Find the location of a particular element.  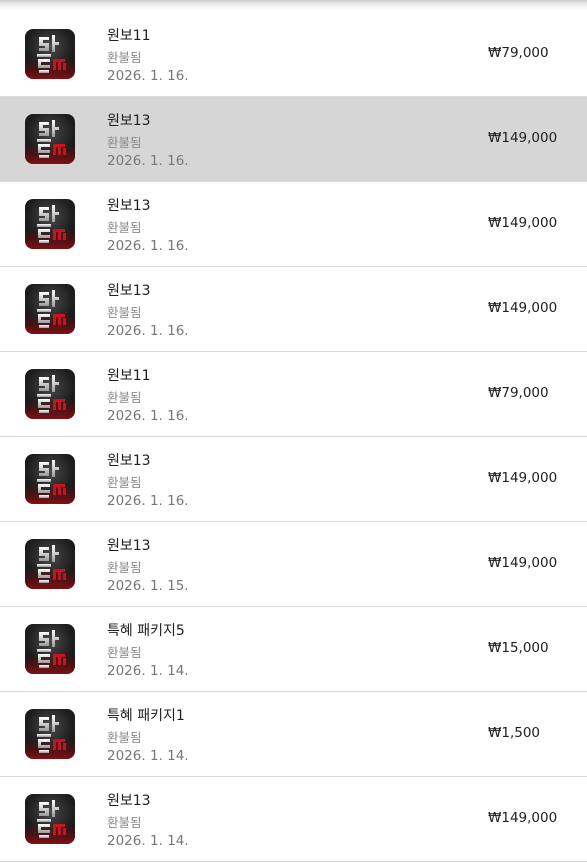

item-title: 특혜 패키지5 is located at coordinates (146, 631).